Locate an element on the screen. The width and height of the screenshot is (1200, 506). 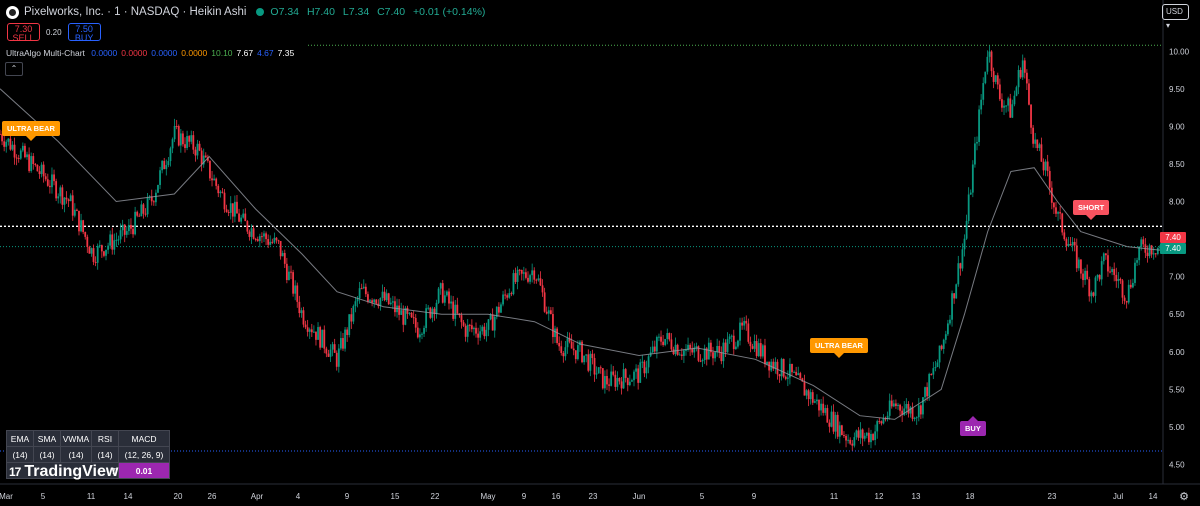
x-tick-label: 15 is located at coordinates (395, 496).